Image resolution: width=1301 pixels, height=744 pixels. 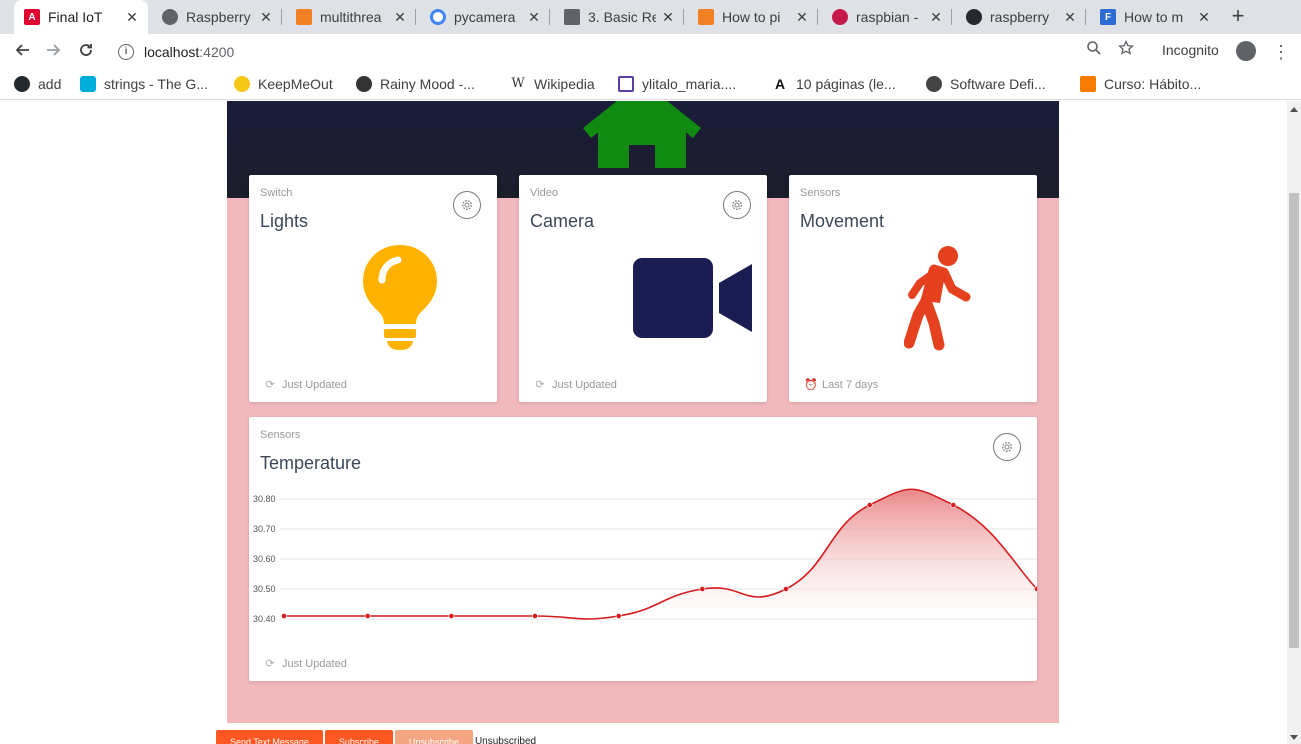 I want to click on square-icon, so click(x=626, y=84).